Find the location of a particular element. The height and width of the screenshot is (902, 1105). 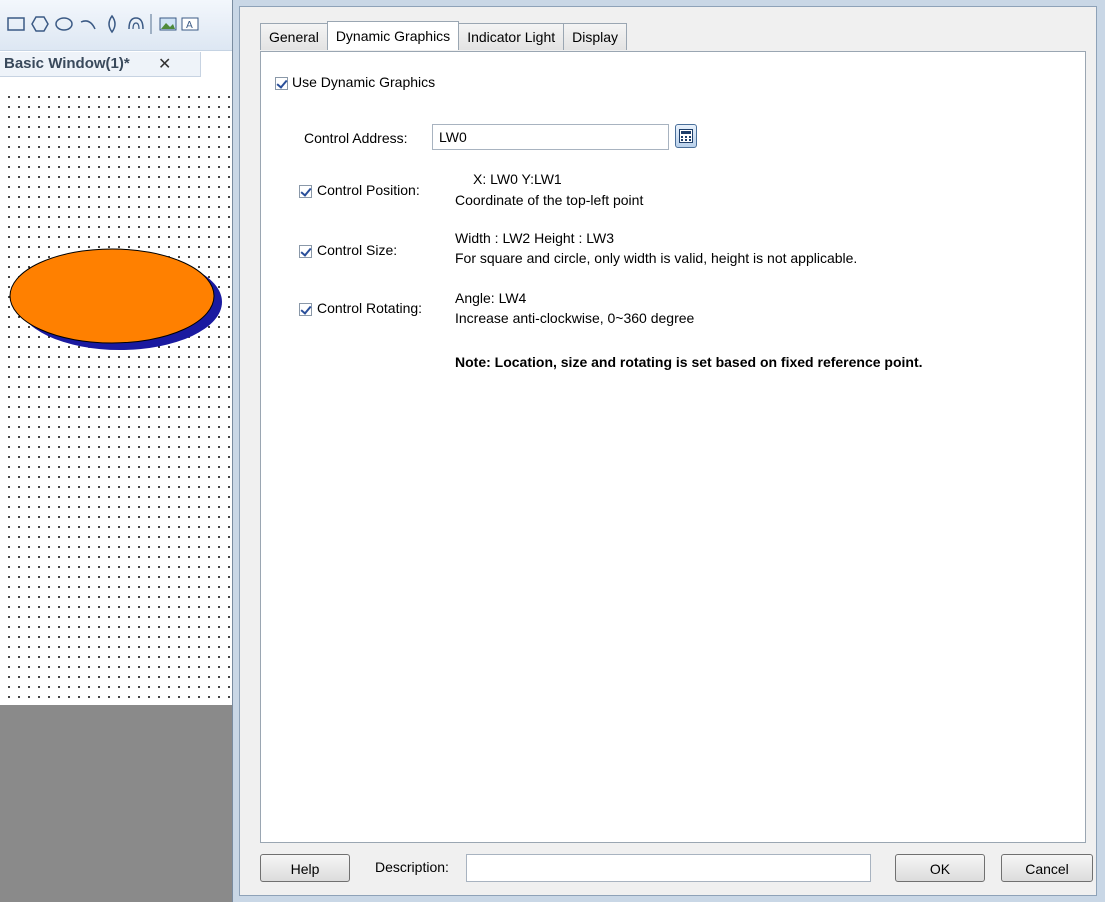

help-button: Help is located at coordinates (305, 868).